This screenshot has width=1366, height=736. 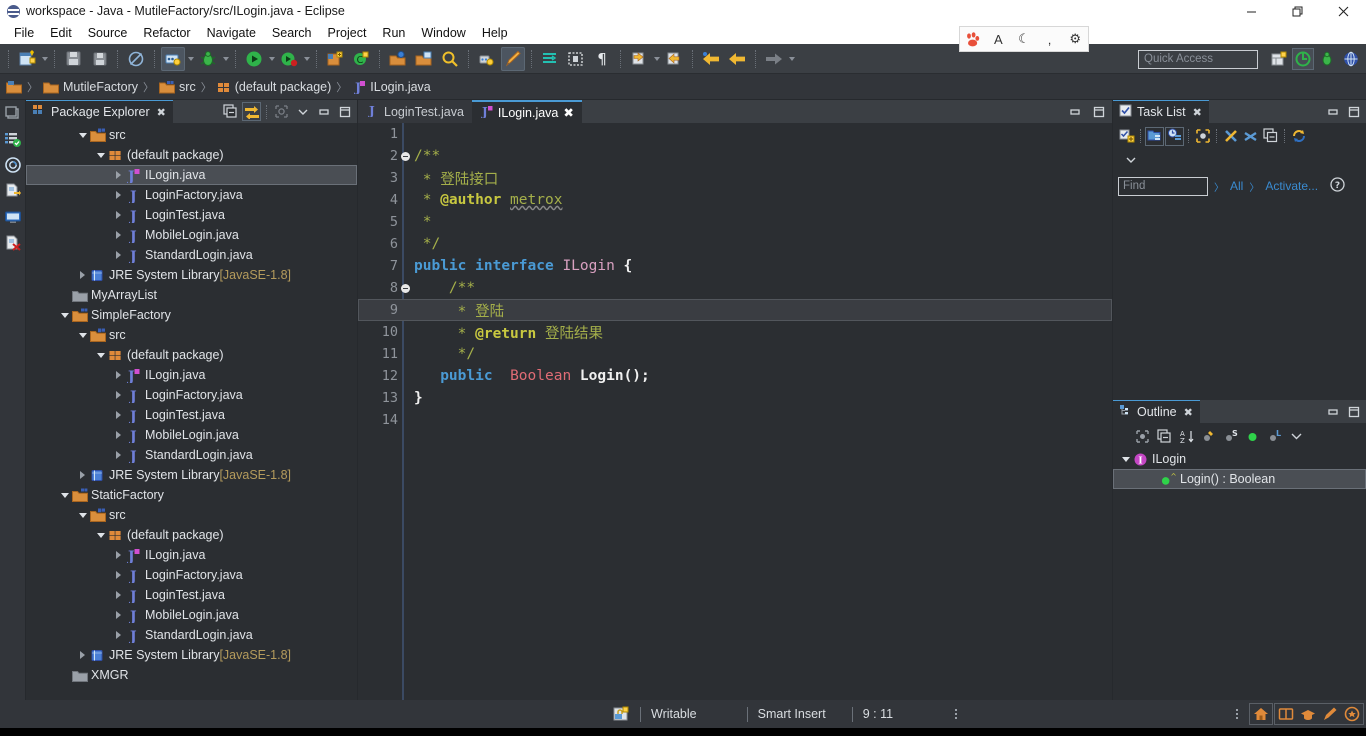 I want to click on menu-window: Window, so click(x=443, y=33).